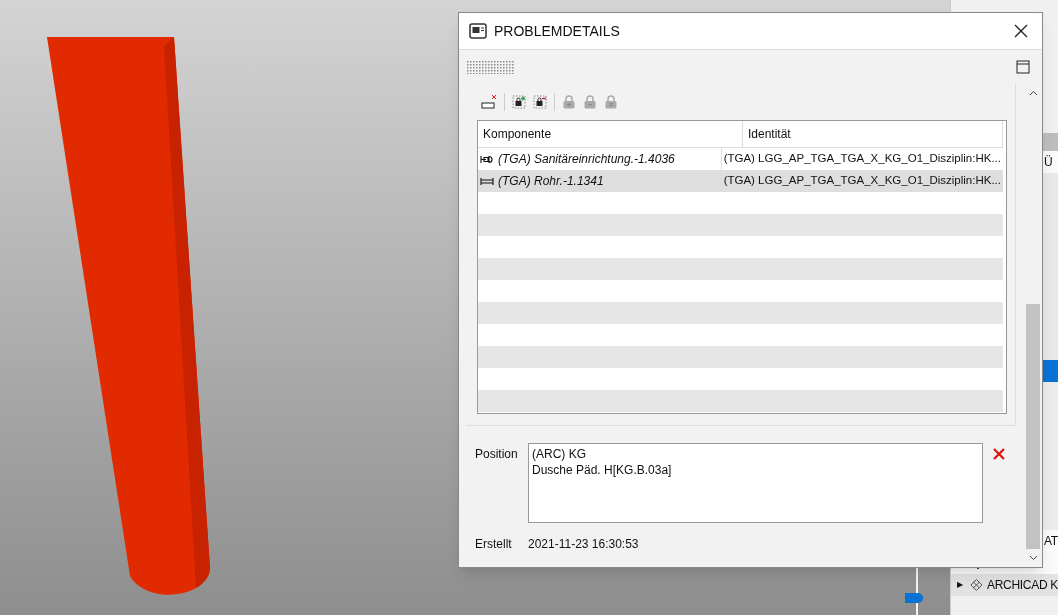  Describe the element at coordinates (873, 134) in the screenshot. I see `column-header: Identität` at that location.